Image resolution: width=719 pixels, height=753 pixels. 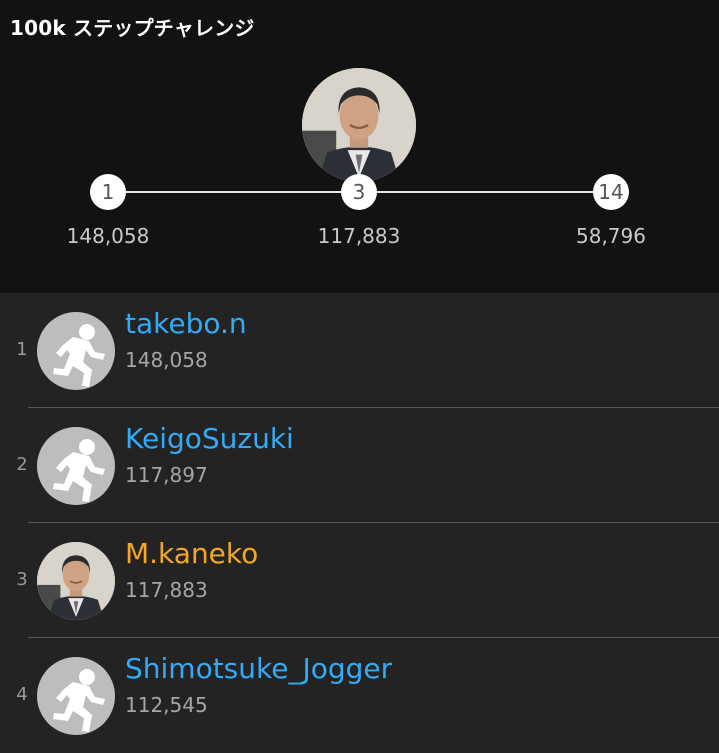 I want to click on rank-number: 4, so click(x=22, y=694).